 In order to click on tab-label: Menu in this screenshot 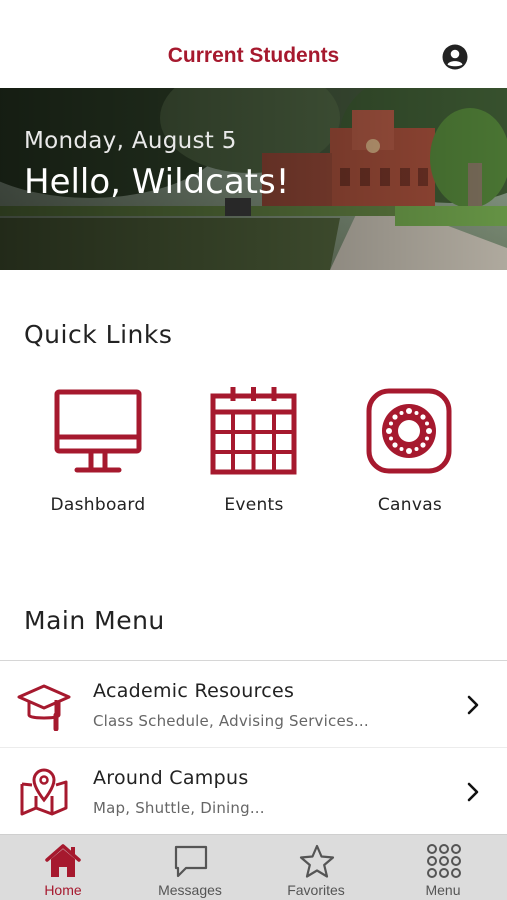, I will do `click(443, 890)`.